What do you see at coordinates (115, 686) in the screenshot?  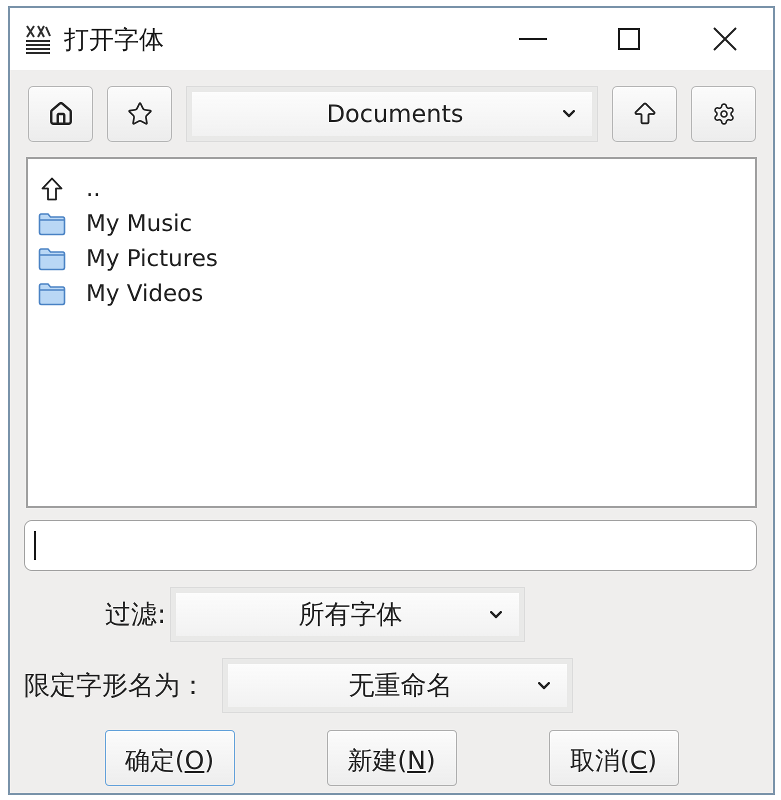 I see `glyph-naming-label: 限定字形名为：` at bounding box center [115, 686].